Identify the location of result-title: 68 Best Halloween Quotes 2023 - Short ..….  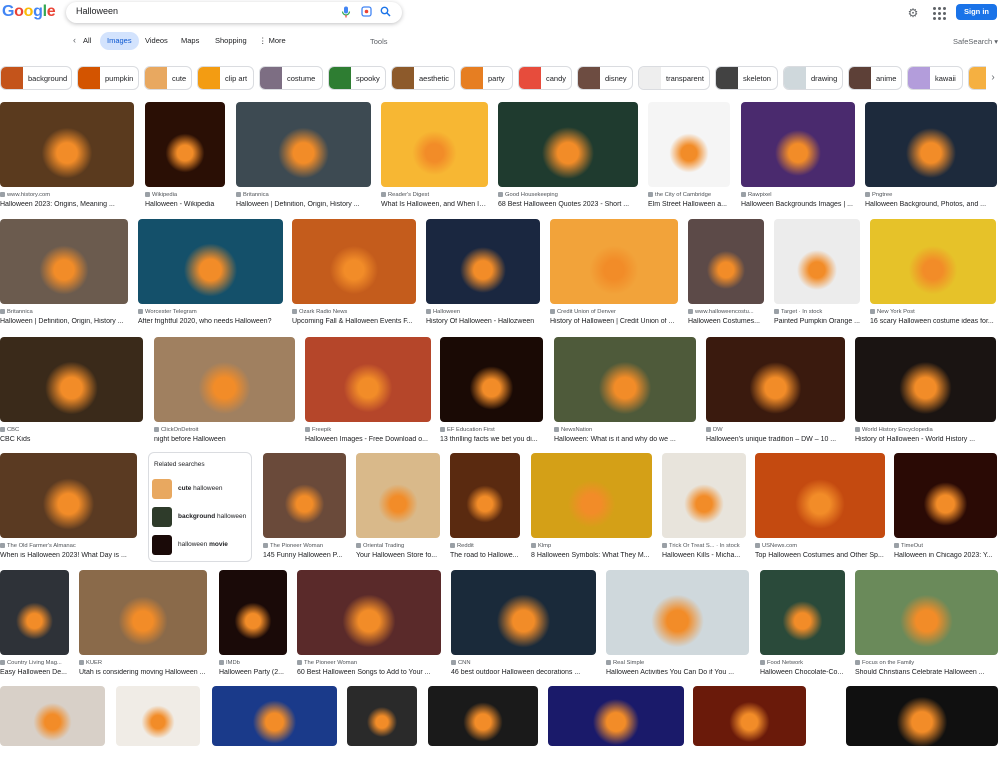
(568, 204).